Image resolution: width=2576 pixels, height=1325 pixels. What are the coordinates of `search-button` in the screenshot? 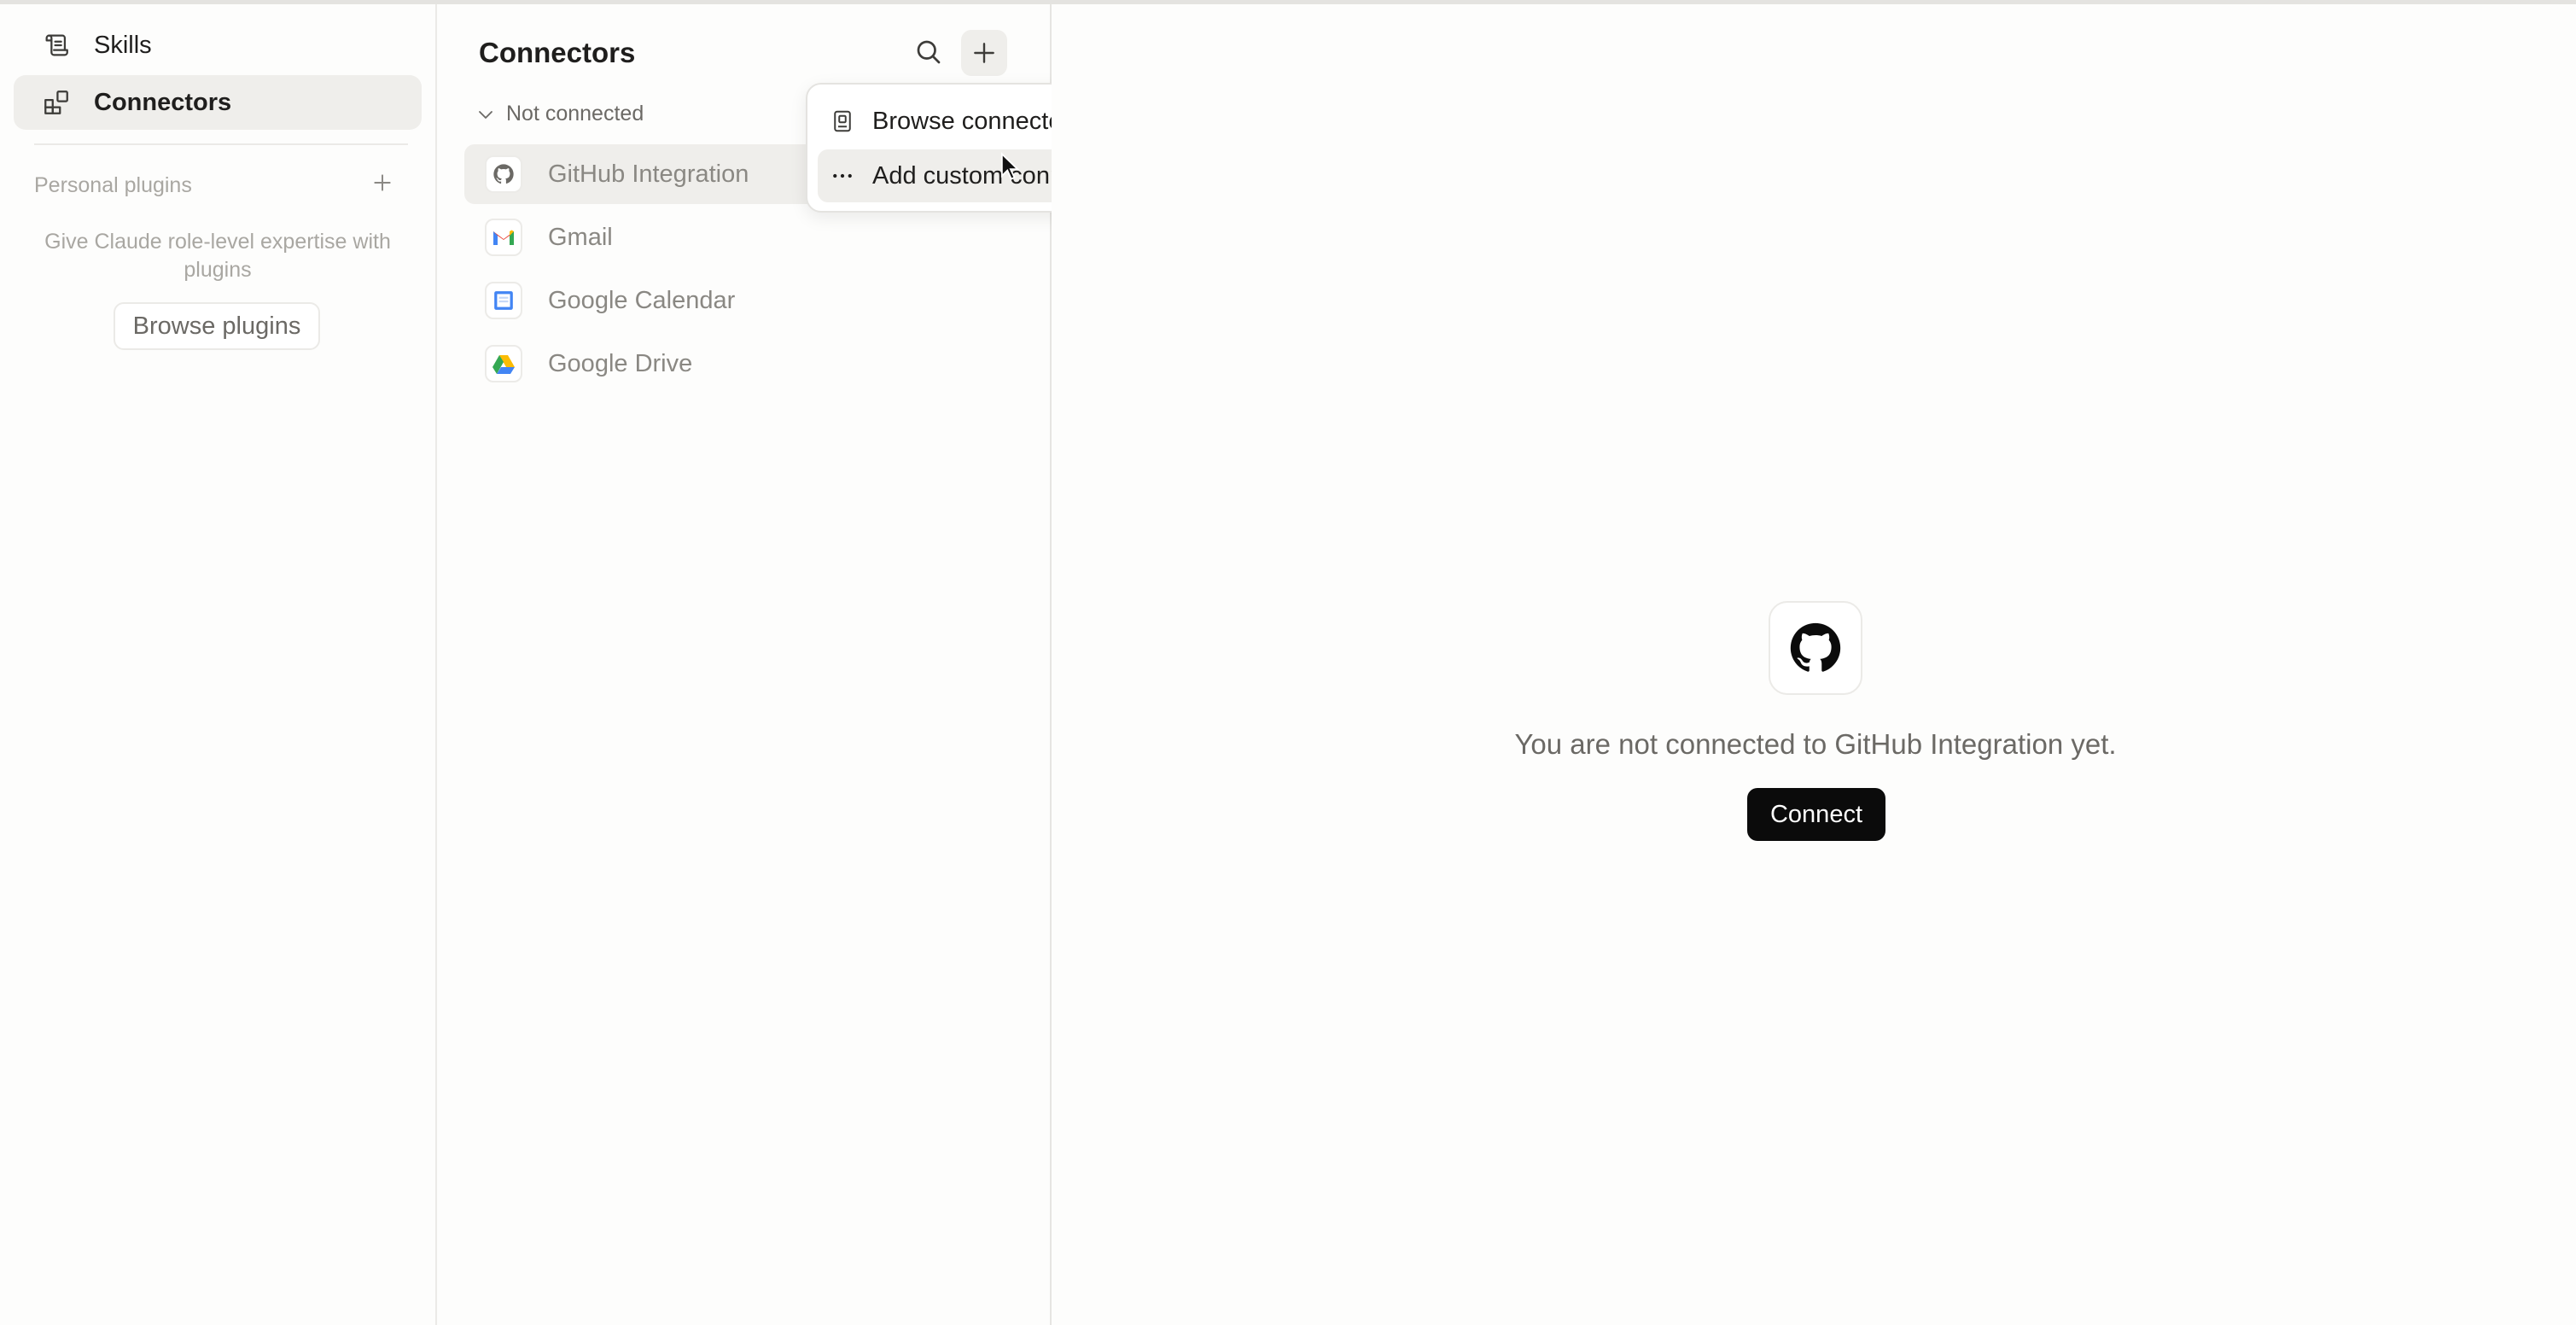 It's located at (928, 52).